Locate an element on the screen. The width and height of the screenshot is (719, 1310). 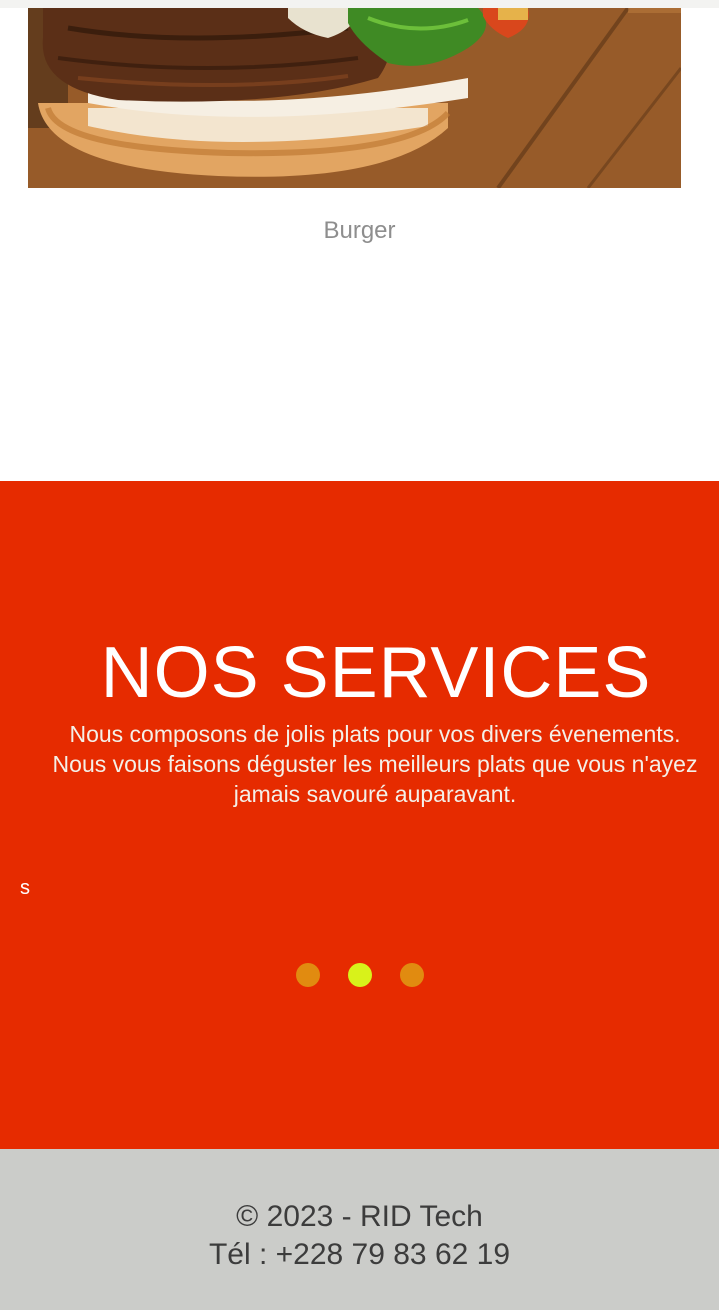
burger-image is located at coordinates (354, 98).